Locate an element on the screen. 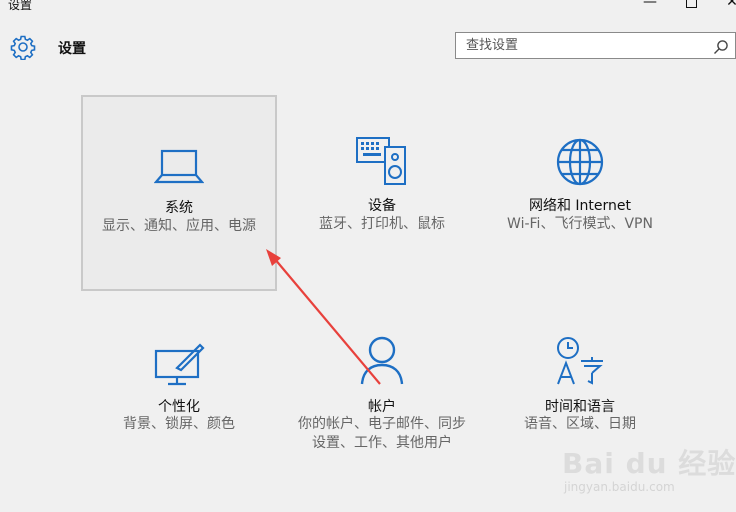 The height and width of the screenshot is (512, 736). tile-description: 你的帐户、电子邮件、同步设置、工作、其他用户 is located at coordinates (382, 433).